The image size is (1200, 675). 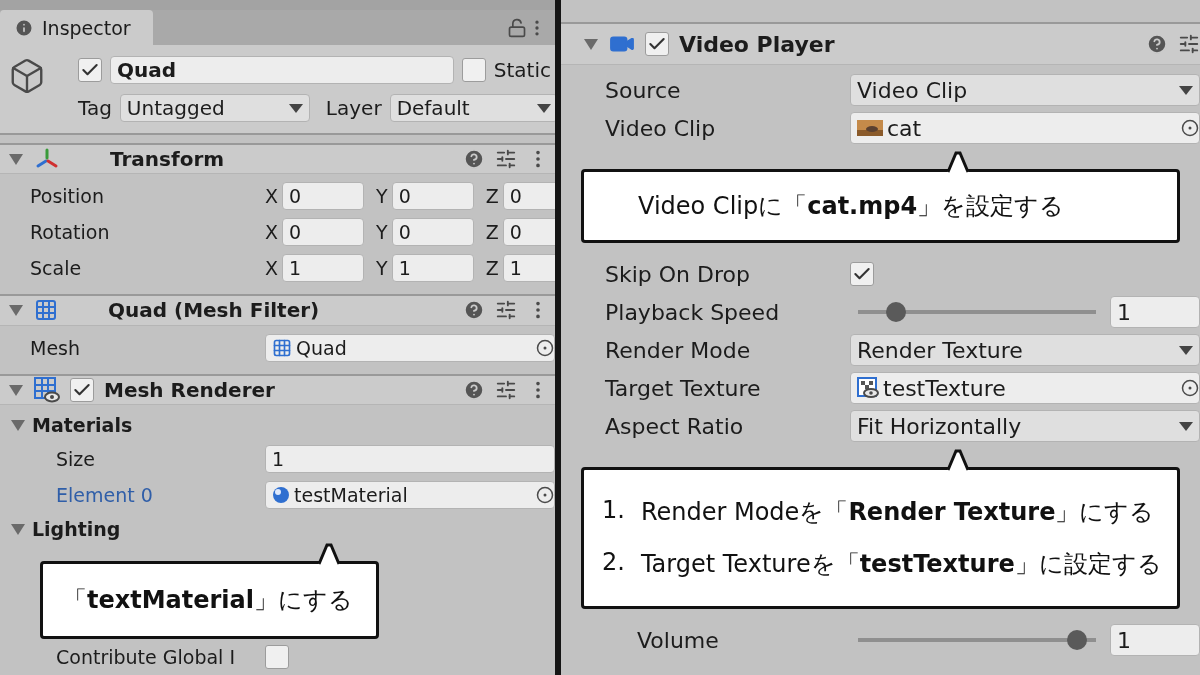 What do you see at coordinates (167, 159) in the screenshot?
I see `component-title: Transform` at bounding box center [167, 159].